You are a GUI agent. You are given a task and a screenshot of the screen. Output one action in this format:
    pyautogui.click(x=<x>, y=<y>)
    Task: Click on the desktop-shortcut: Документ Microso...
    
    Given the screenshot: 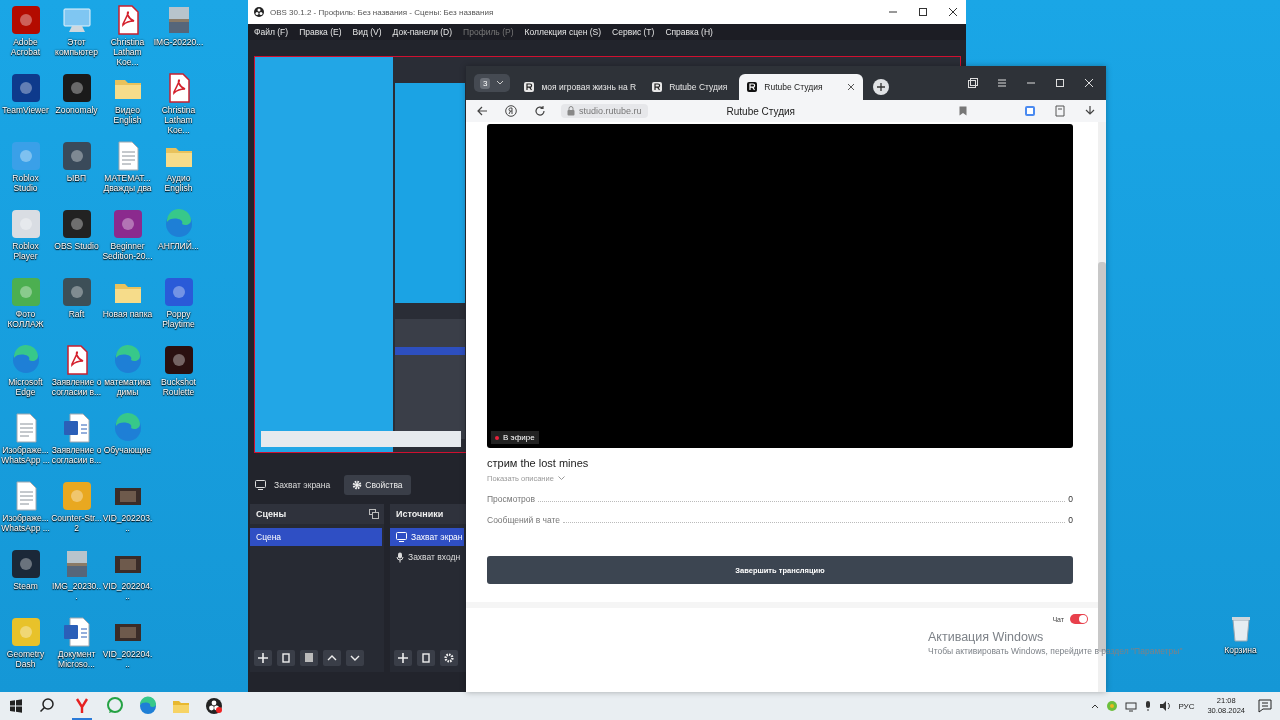 What is the action you would take?
    pyautogui.click(x=76, y=648)
    